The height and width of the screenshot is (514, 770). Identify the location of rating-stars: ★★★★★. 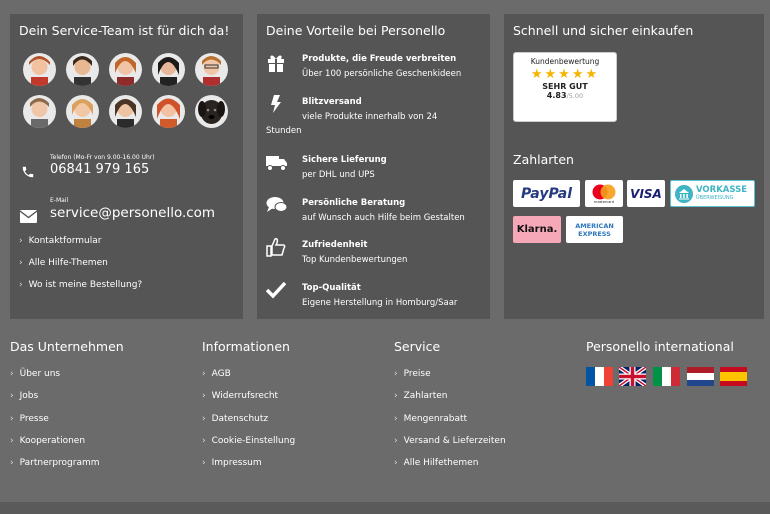
(565, 74).